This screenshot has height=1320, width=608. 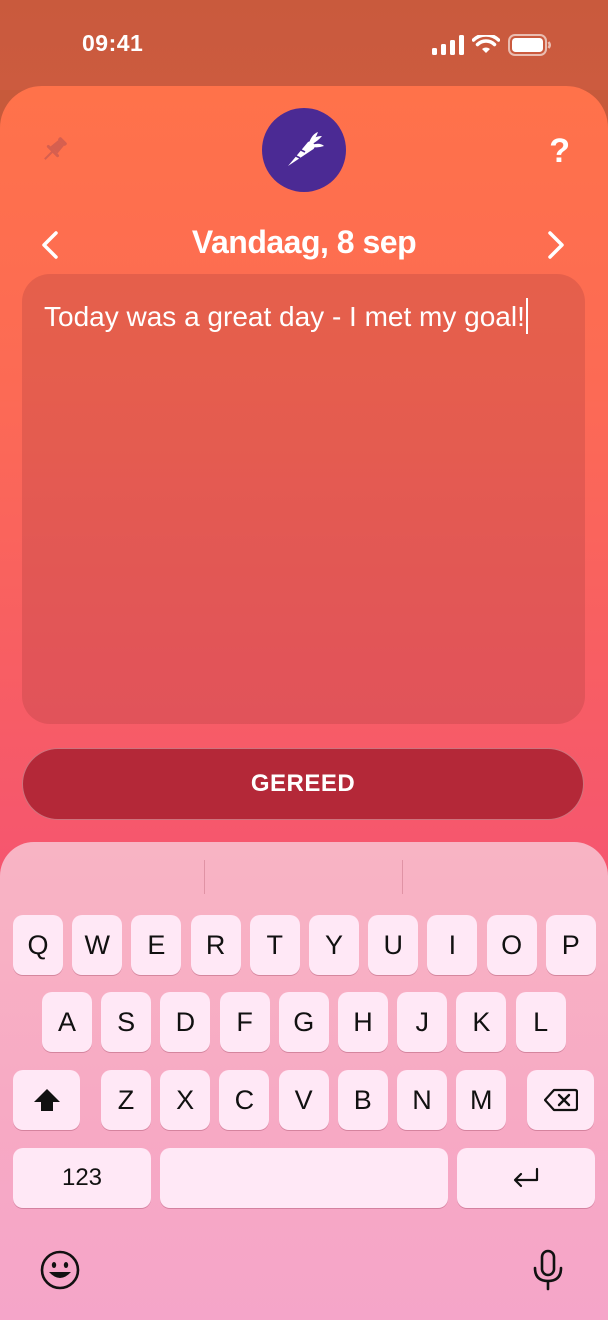 I want to click on key-i: I, so click(x=452, y=945).